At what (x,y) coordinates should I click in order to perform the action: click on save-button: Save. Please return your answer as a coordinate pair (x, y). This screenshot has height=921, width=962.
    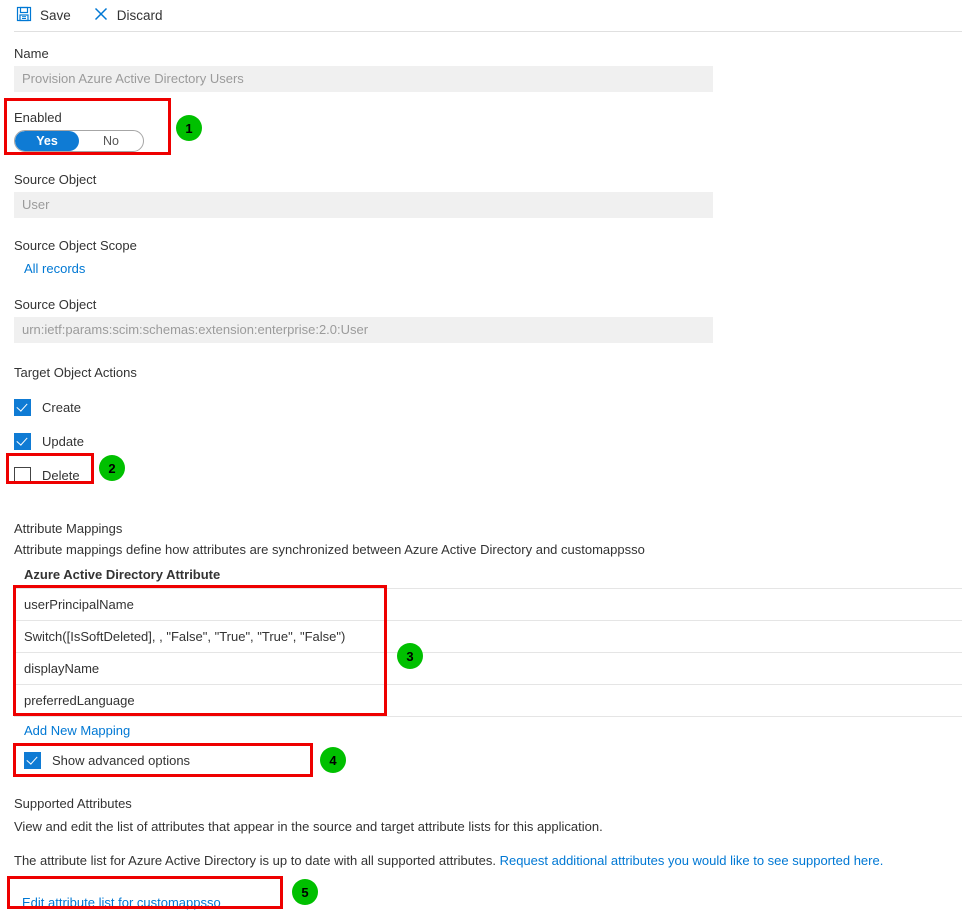
    Looking at the image, I should click on (43, 15).